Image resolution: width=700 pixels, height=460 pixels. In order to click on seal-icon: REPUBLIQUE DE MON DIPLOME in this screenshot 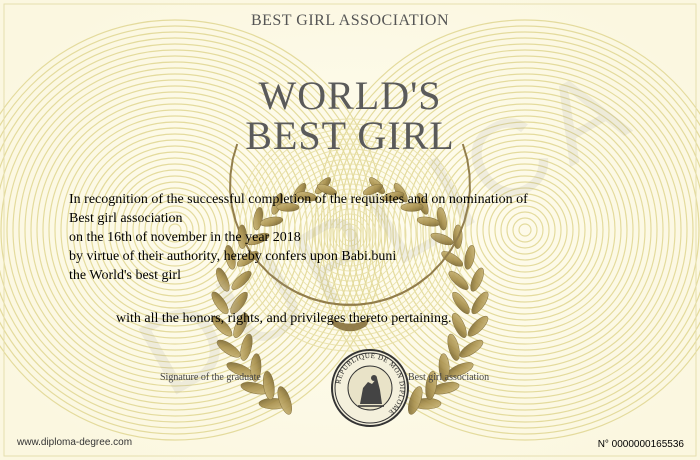, I will do `click(370, 388)`.